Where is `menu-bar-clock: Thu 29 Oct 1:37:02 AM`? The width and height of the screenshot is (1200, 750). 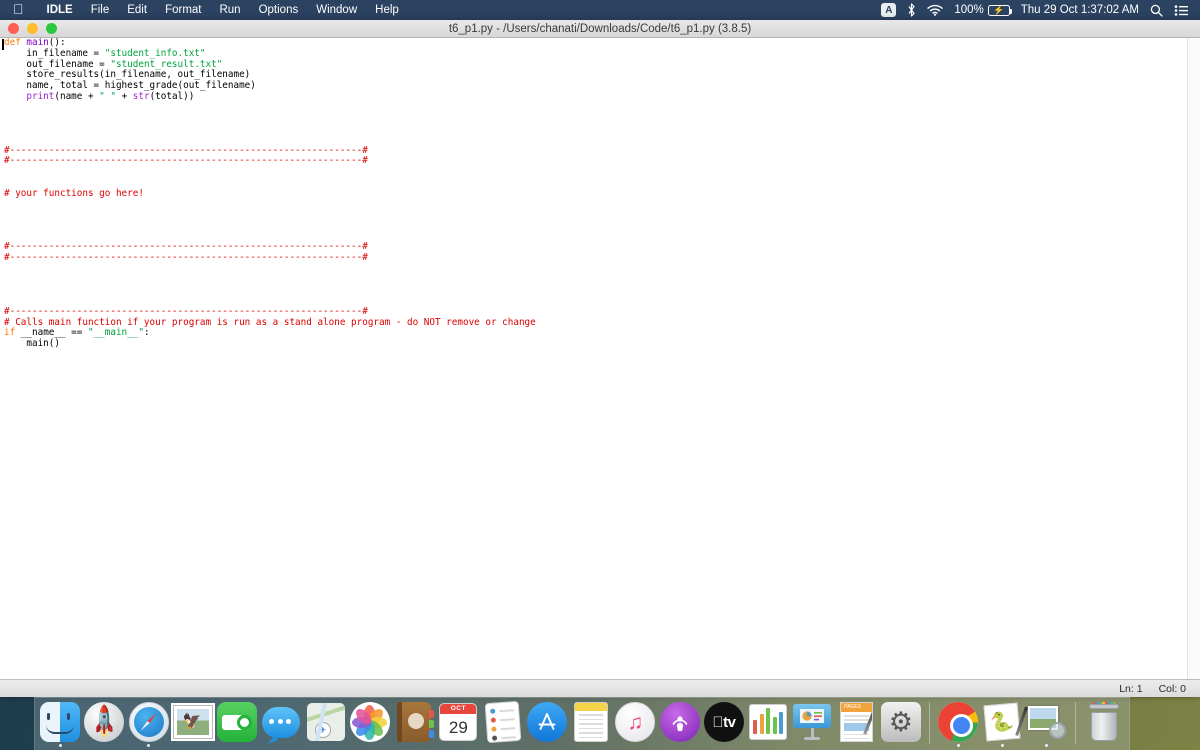
menu-bar-clock: Thu 29 Oct 1:37:02 AM is located at coordinates (1080, 10).